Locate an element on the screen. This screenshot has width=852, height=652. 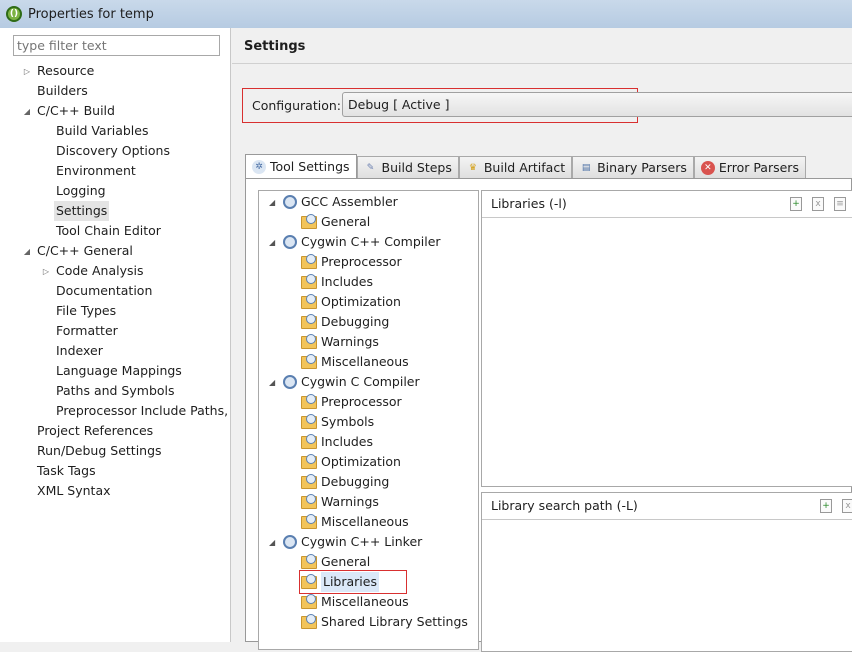
nav-item: Resource is located at coordinates (65, 71).